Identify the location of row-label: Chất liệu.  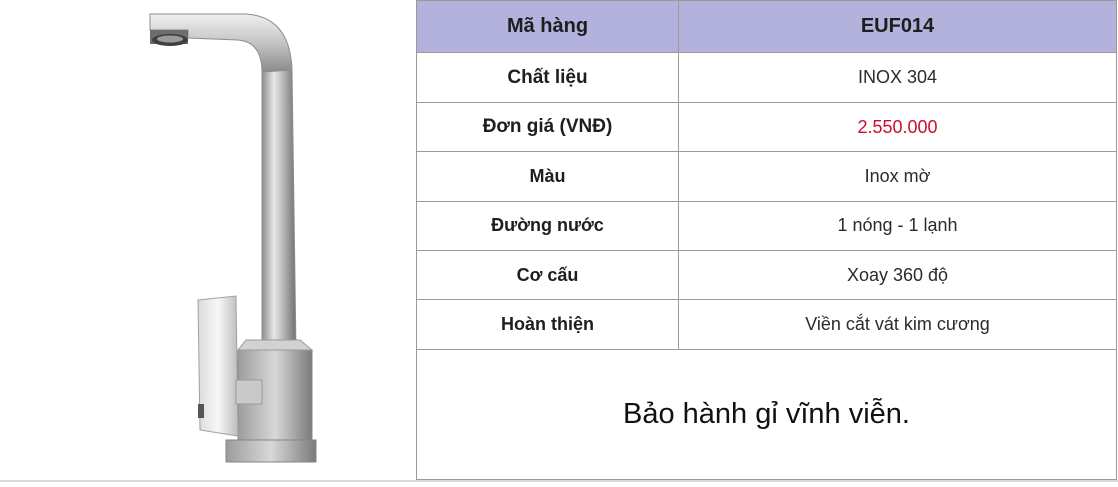
(547, 77).